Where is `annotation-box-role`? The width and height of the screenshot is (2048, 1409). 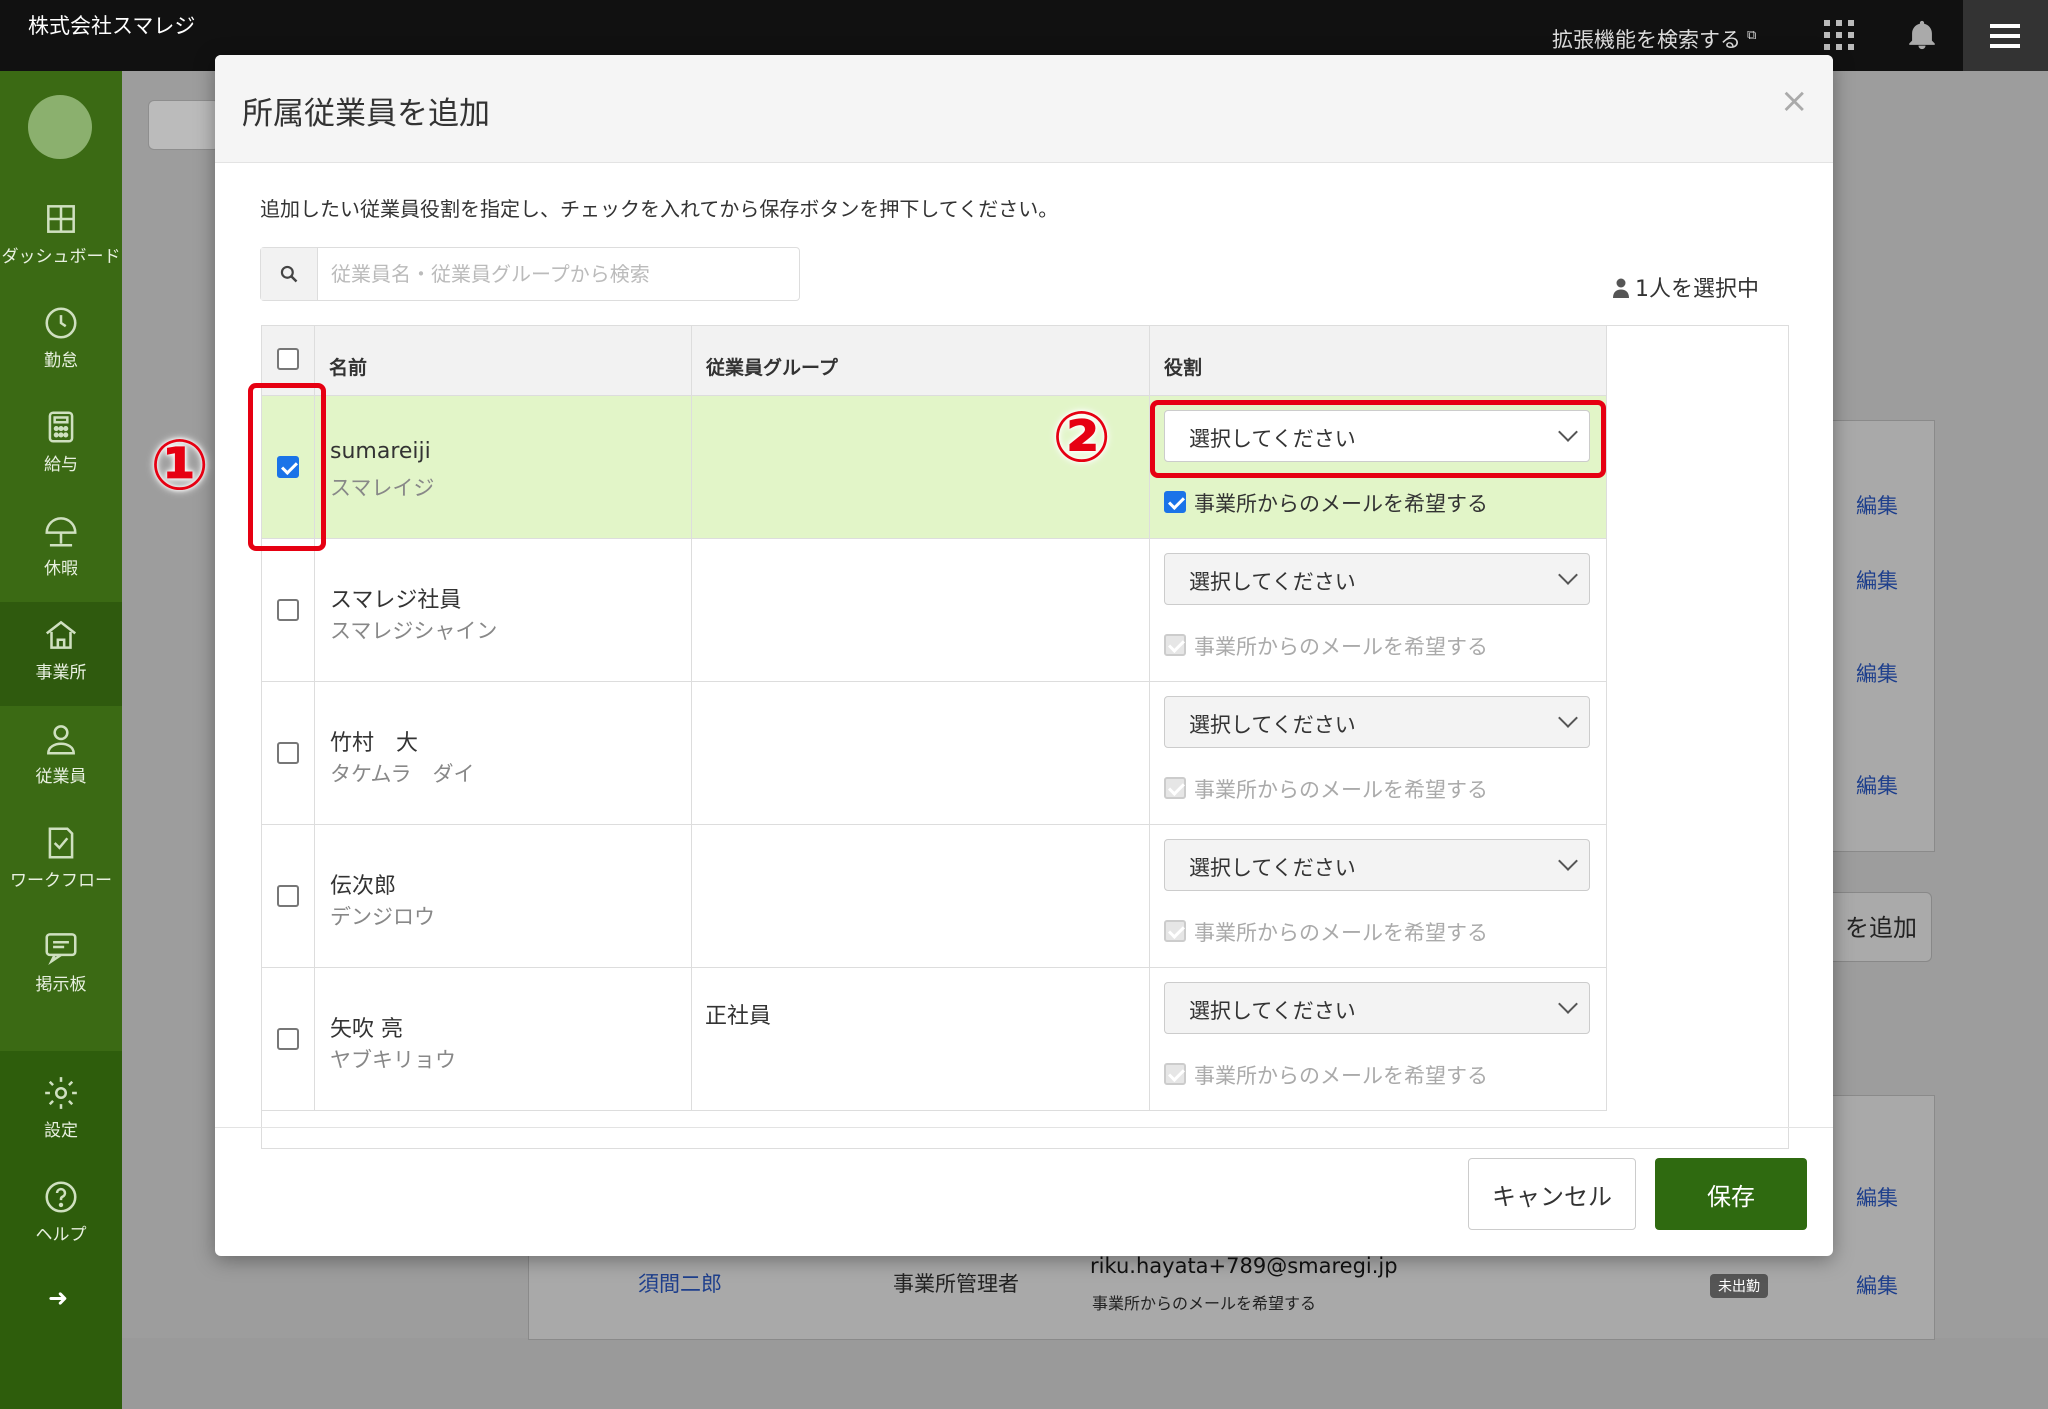 annotation-box-role is located at coordinates (1378, 439).